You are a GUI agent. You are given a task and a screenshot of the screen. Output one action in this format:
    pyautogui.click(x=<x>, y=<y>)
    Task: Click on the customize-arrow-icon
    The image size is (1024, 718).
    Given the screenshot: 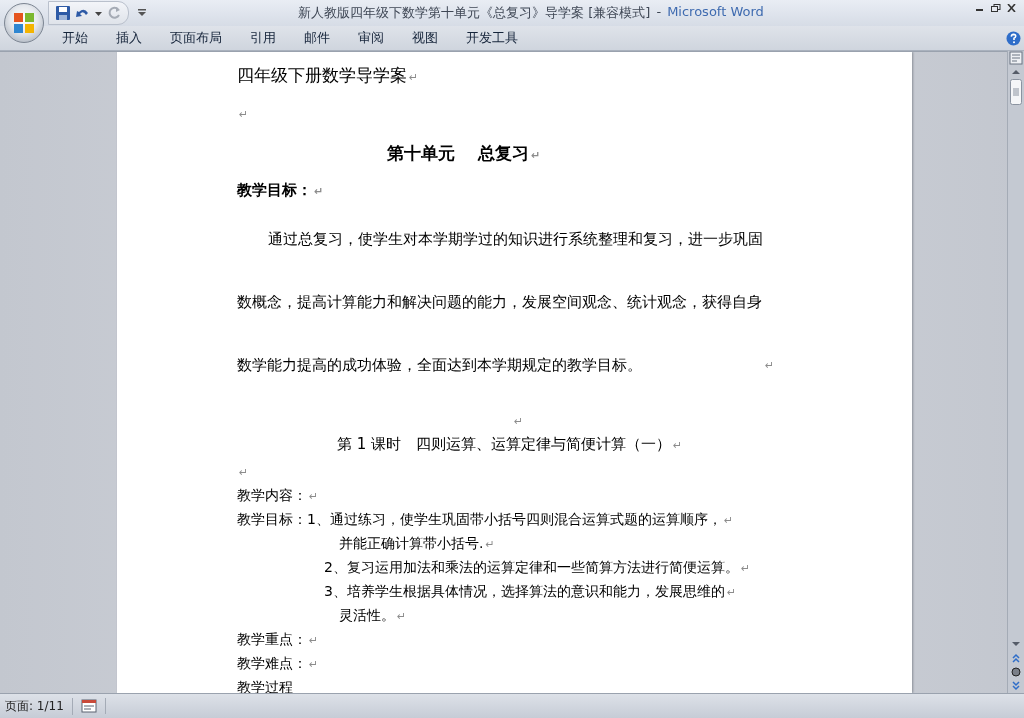 What is the action you would take?
    pyautogui.click(x=142, y=13)
    